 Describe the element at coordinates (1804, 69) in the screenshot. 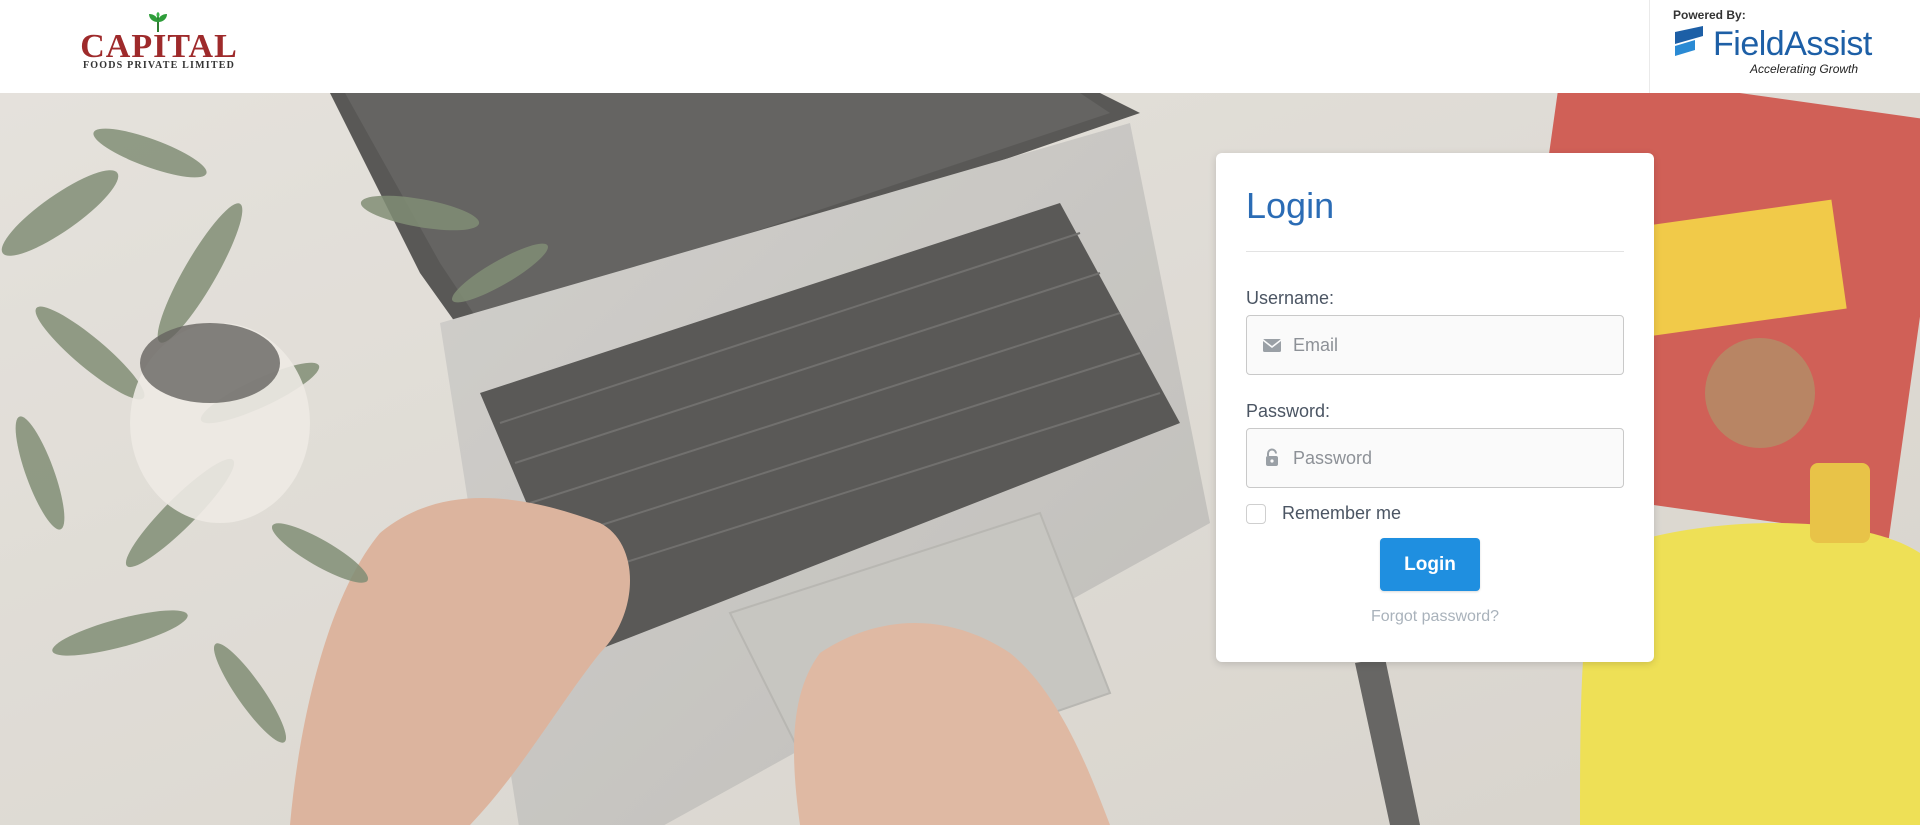

I see `partner-tagline: Accelerating Growth` at that location.